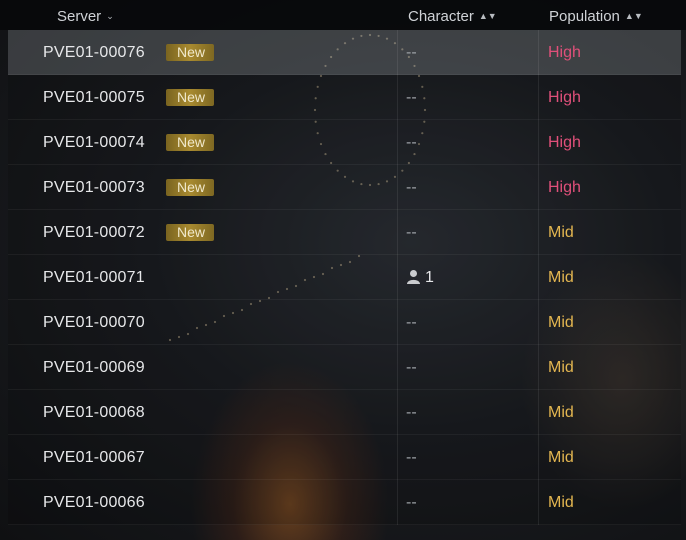 This screenshot has height=540, width=686. I want to click on user-icon, so click(413, 277).